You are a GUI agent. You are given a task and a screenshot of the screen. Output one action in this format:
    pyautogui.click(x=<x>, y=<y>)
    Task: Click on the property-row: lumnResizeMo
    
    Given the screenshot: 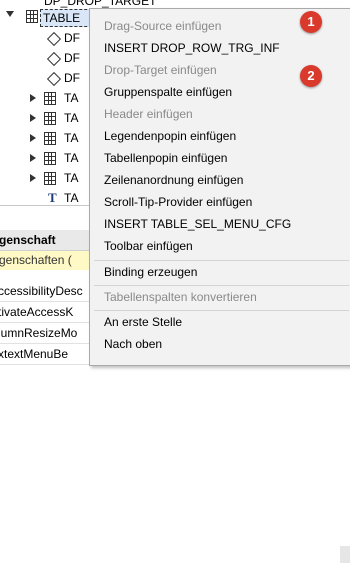 What is the action you would take?
    pyautogui.click(x=45, y=333)
    